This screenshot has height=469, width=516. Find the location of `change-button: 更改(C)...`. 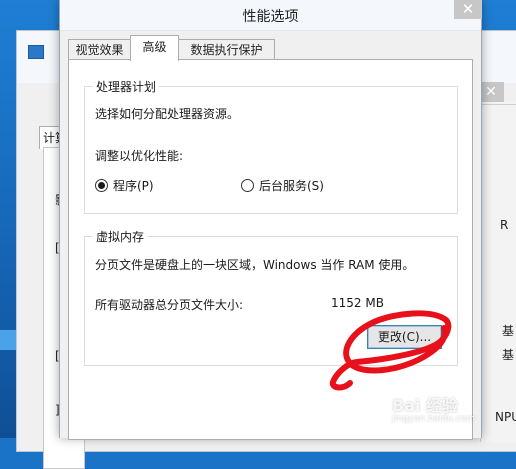

change-button: 更改(C)... is located at coordinates (404, 337).